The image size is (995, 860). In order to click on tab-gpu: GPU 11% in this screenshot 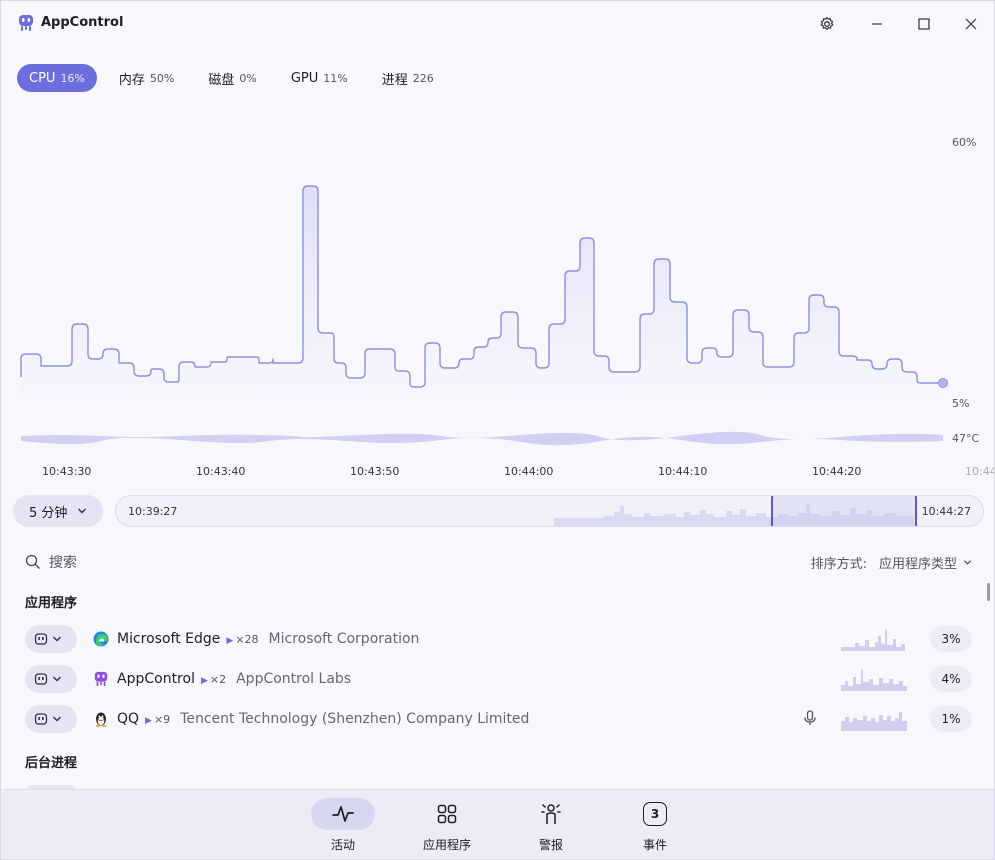, I will do `click(319, 78)`.